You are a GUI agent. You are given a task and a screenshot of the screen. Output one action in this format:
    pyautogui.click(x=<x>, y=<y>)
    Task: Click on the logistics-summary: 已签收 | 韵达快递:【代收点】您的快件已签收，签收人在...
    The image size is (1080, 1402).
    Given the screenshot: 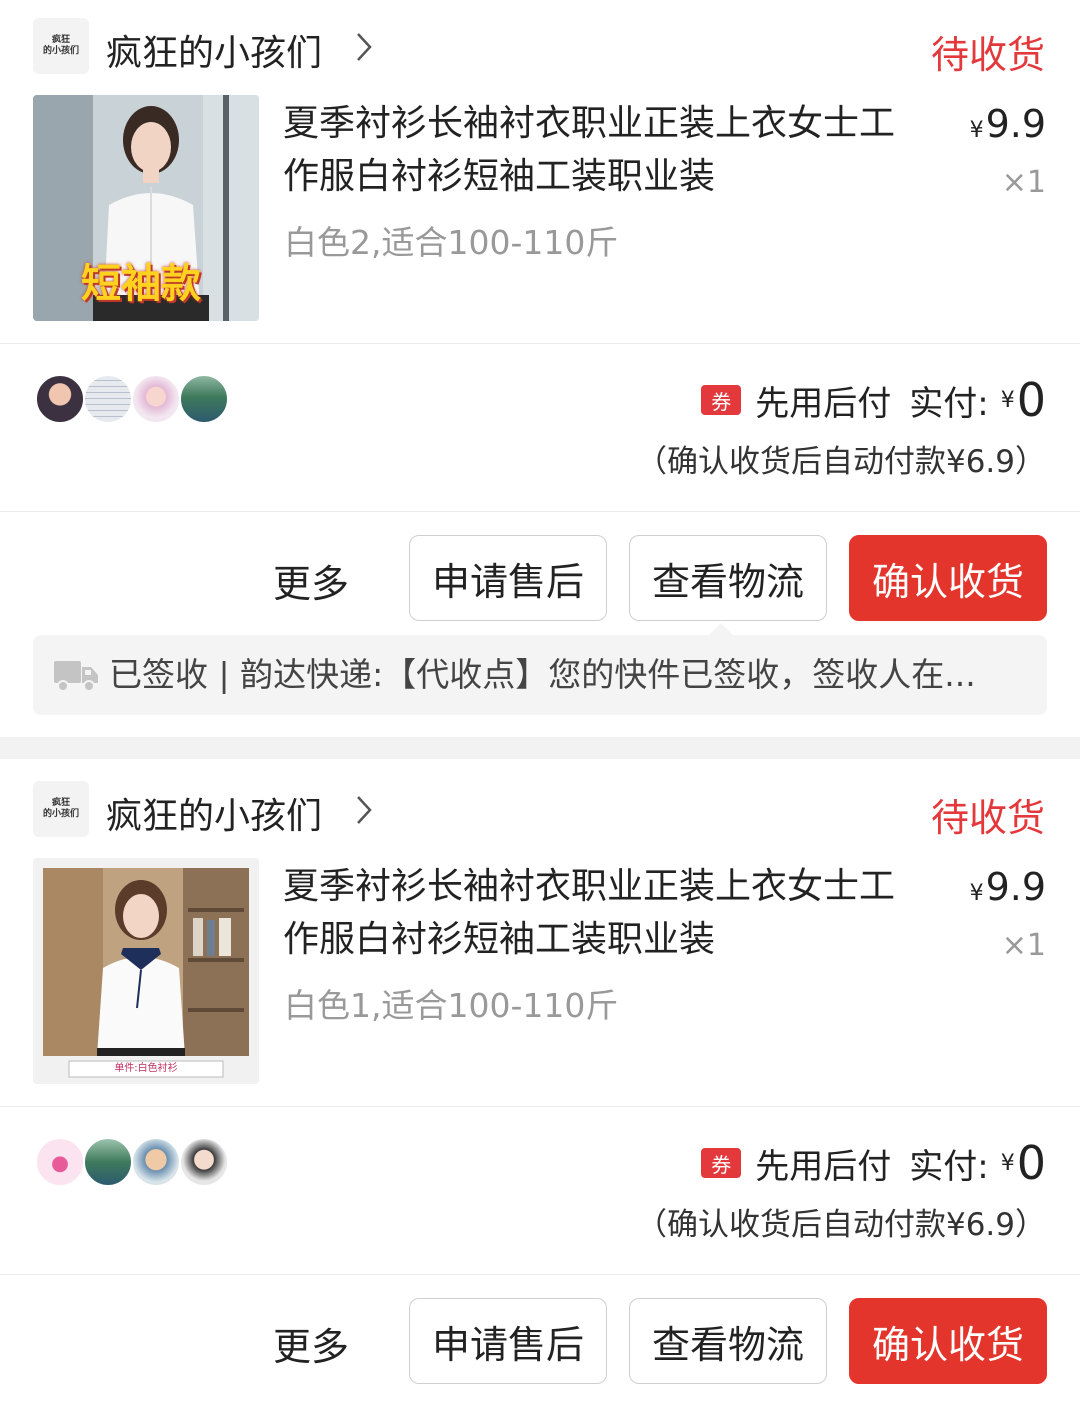 What is the action you would take?
    pyautogui.click(x=540, y=669)
    